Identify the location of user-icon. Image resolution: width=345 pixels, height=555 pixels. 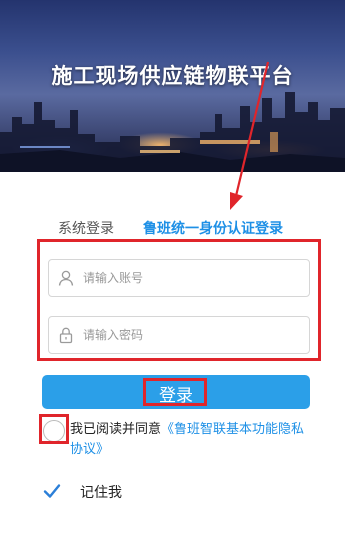
(66, 278).